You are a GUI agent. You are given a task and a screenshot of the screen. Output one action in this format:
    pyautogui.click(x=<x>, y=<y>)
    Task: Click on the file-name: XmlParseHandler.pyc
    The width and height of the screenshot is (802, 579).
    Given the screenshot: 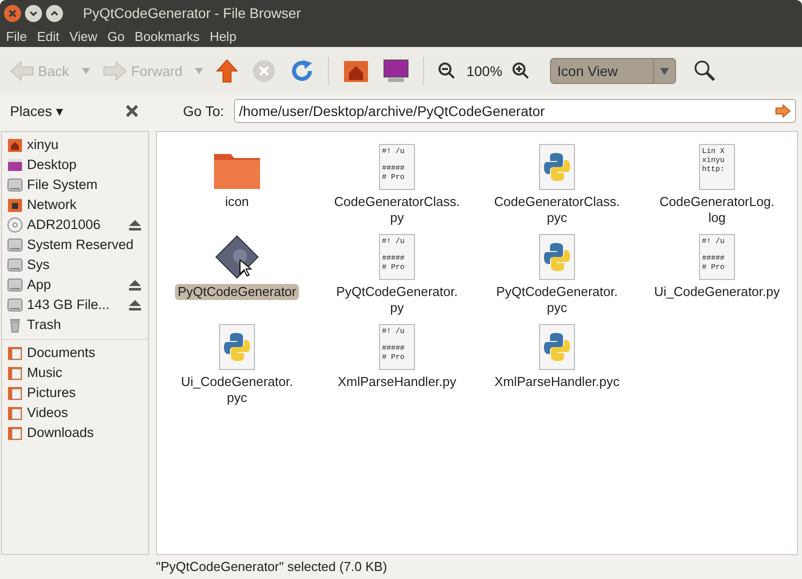 What is the action you would take?
    pyautogui.click(x=557, y=382)
    